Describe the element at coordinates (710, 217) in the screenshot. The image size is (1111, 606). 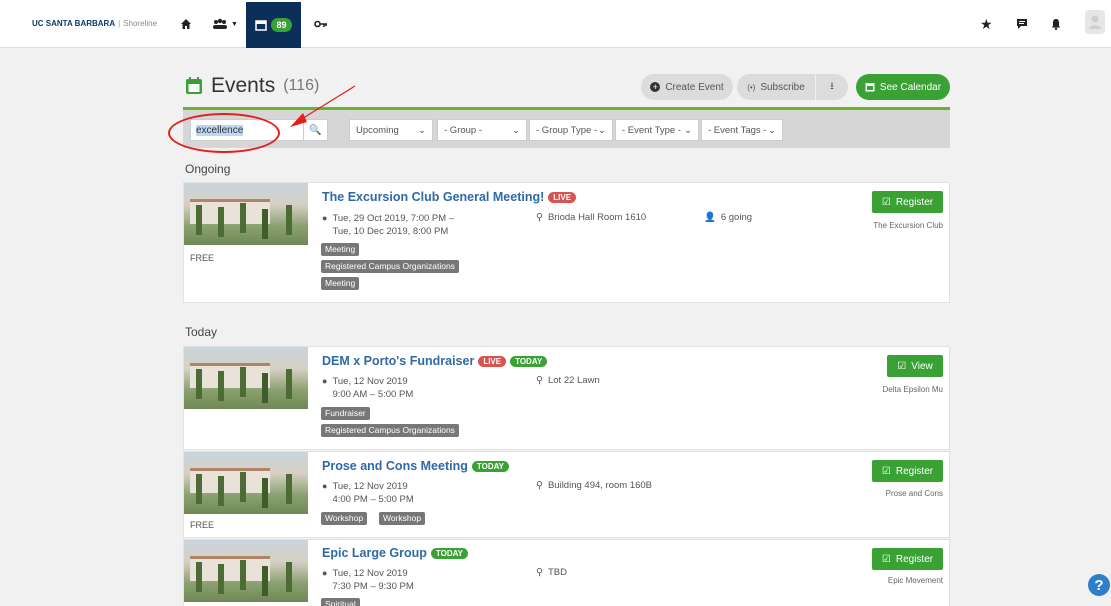
I see `person-icon: 👤` at that location.